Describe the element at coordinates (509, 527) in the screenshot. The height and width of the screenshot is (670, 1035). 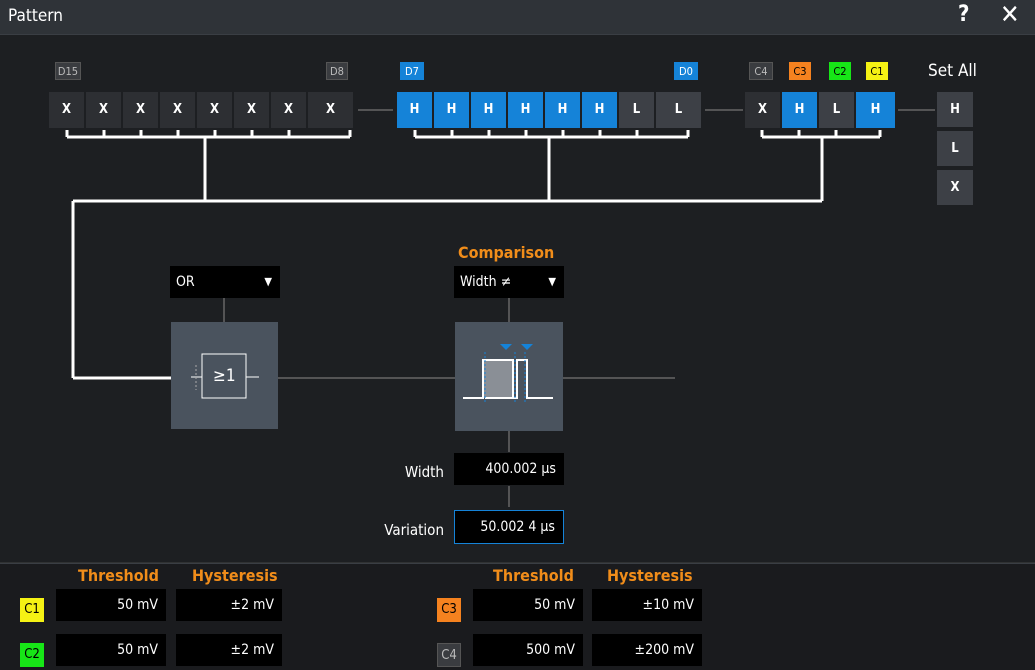
I see `variation-input: 50.002 4 µs` at that location.